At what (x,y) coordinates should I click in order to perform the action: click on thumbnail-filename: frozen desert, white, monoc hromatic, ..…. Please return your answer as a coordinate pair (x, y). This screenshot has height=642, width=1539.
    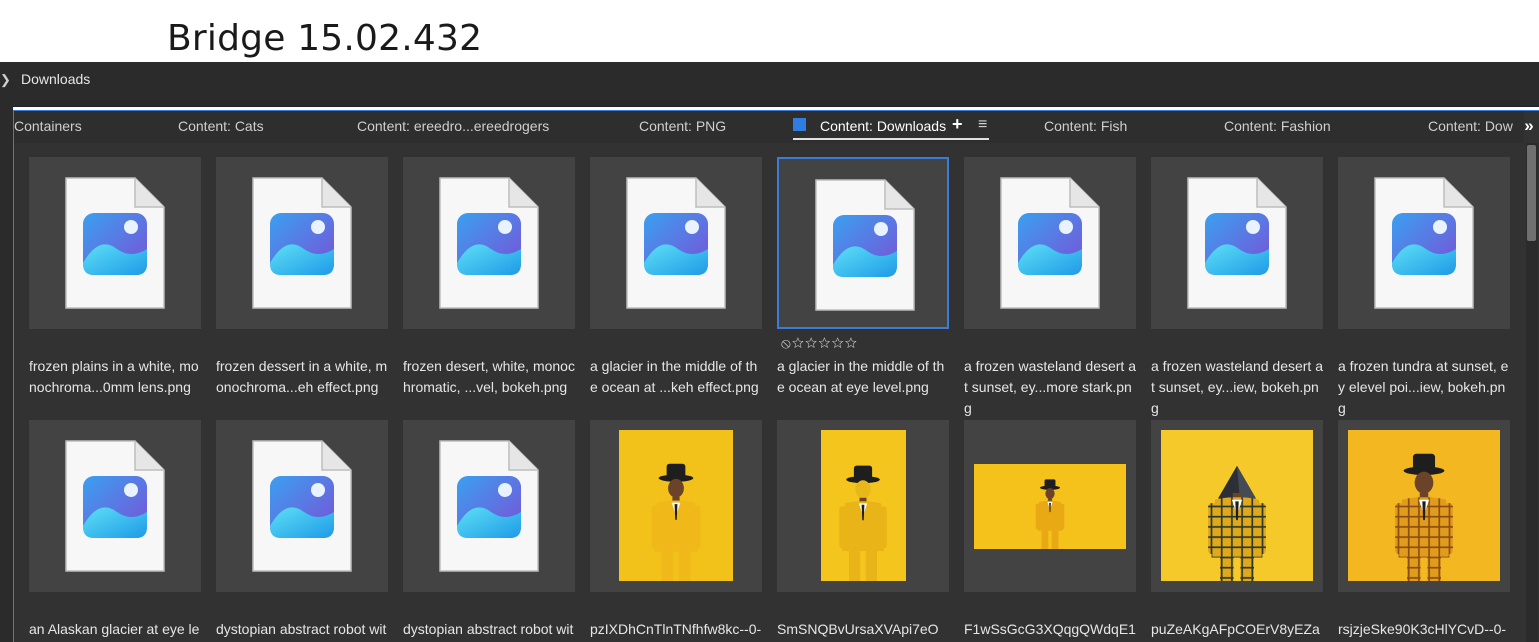
    Looking at the image, I should click on (489, 376).